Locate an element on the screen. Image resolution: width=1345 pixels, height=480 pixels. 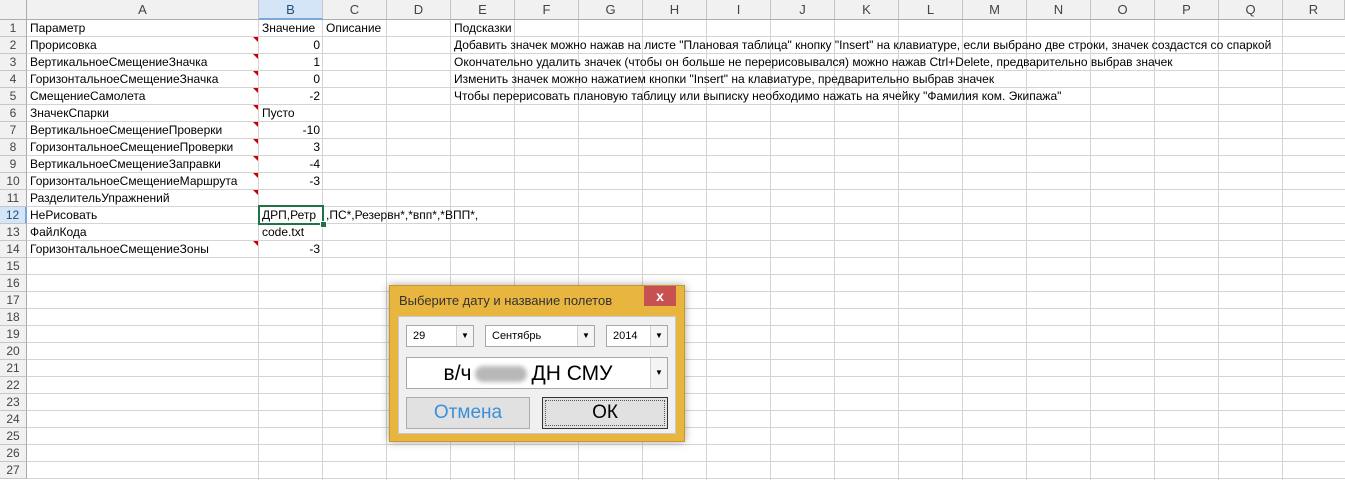
row-header-13: 13 is located at coordinates (13, 232).